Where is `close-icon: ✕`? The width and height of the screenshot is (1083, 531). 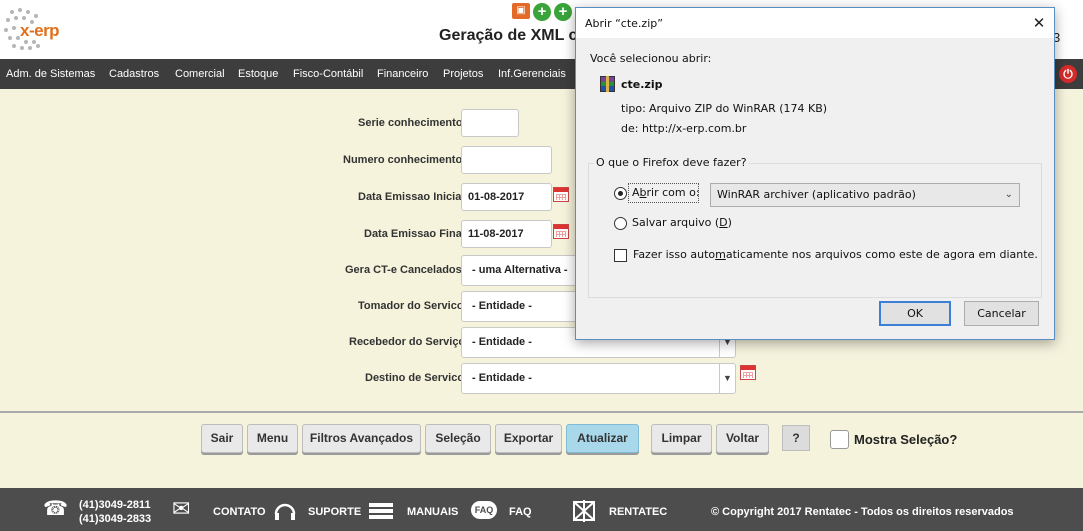
close-icon: ✕ is located at coordinates (1039, 23).